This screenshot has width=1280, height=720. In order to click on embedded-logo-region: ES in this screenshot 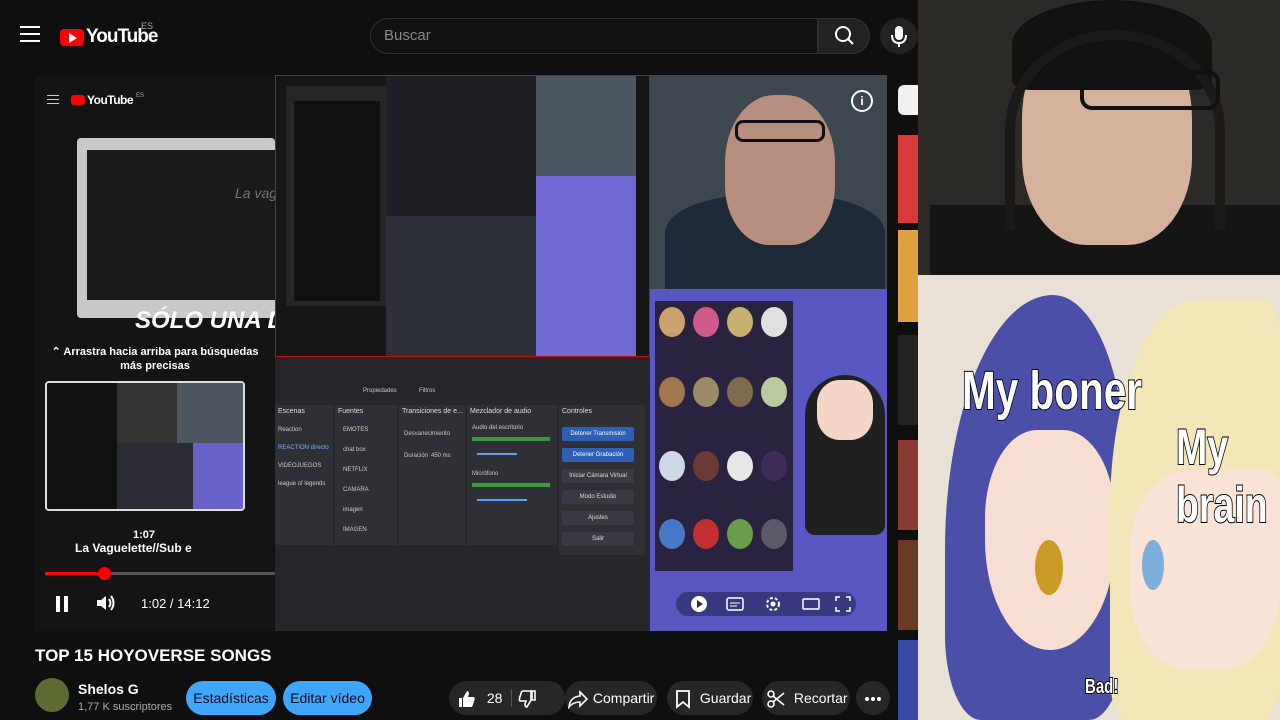, I will do `click(140, 96)`.